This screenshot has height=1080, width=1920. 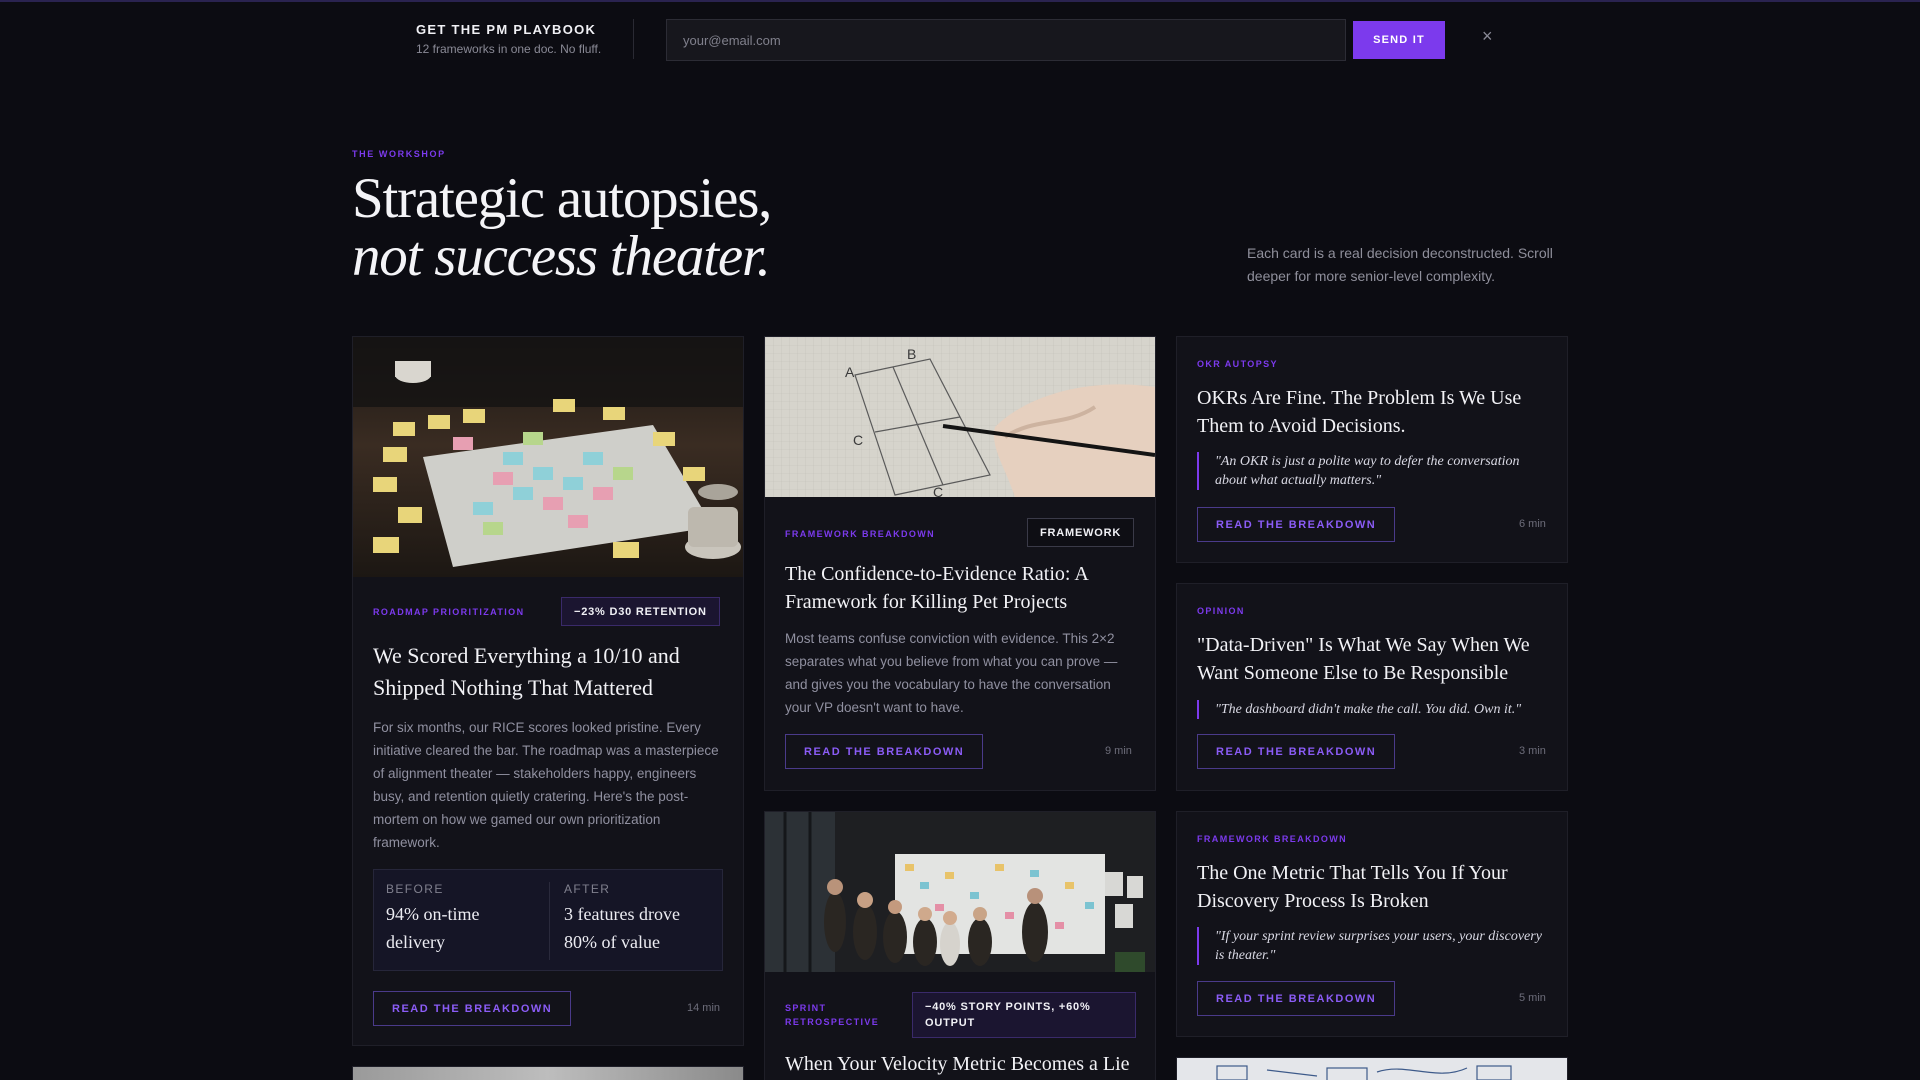 I want to click on email-input, so click(x=1006, y=40).